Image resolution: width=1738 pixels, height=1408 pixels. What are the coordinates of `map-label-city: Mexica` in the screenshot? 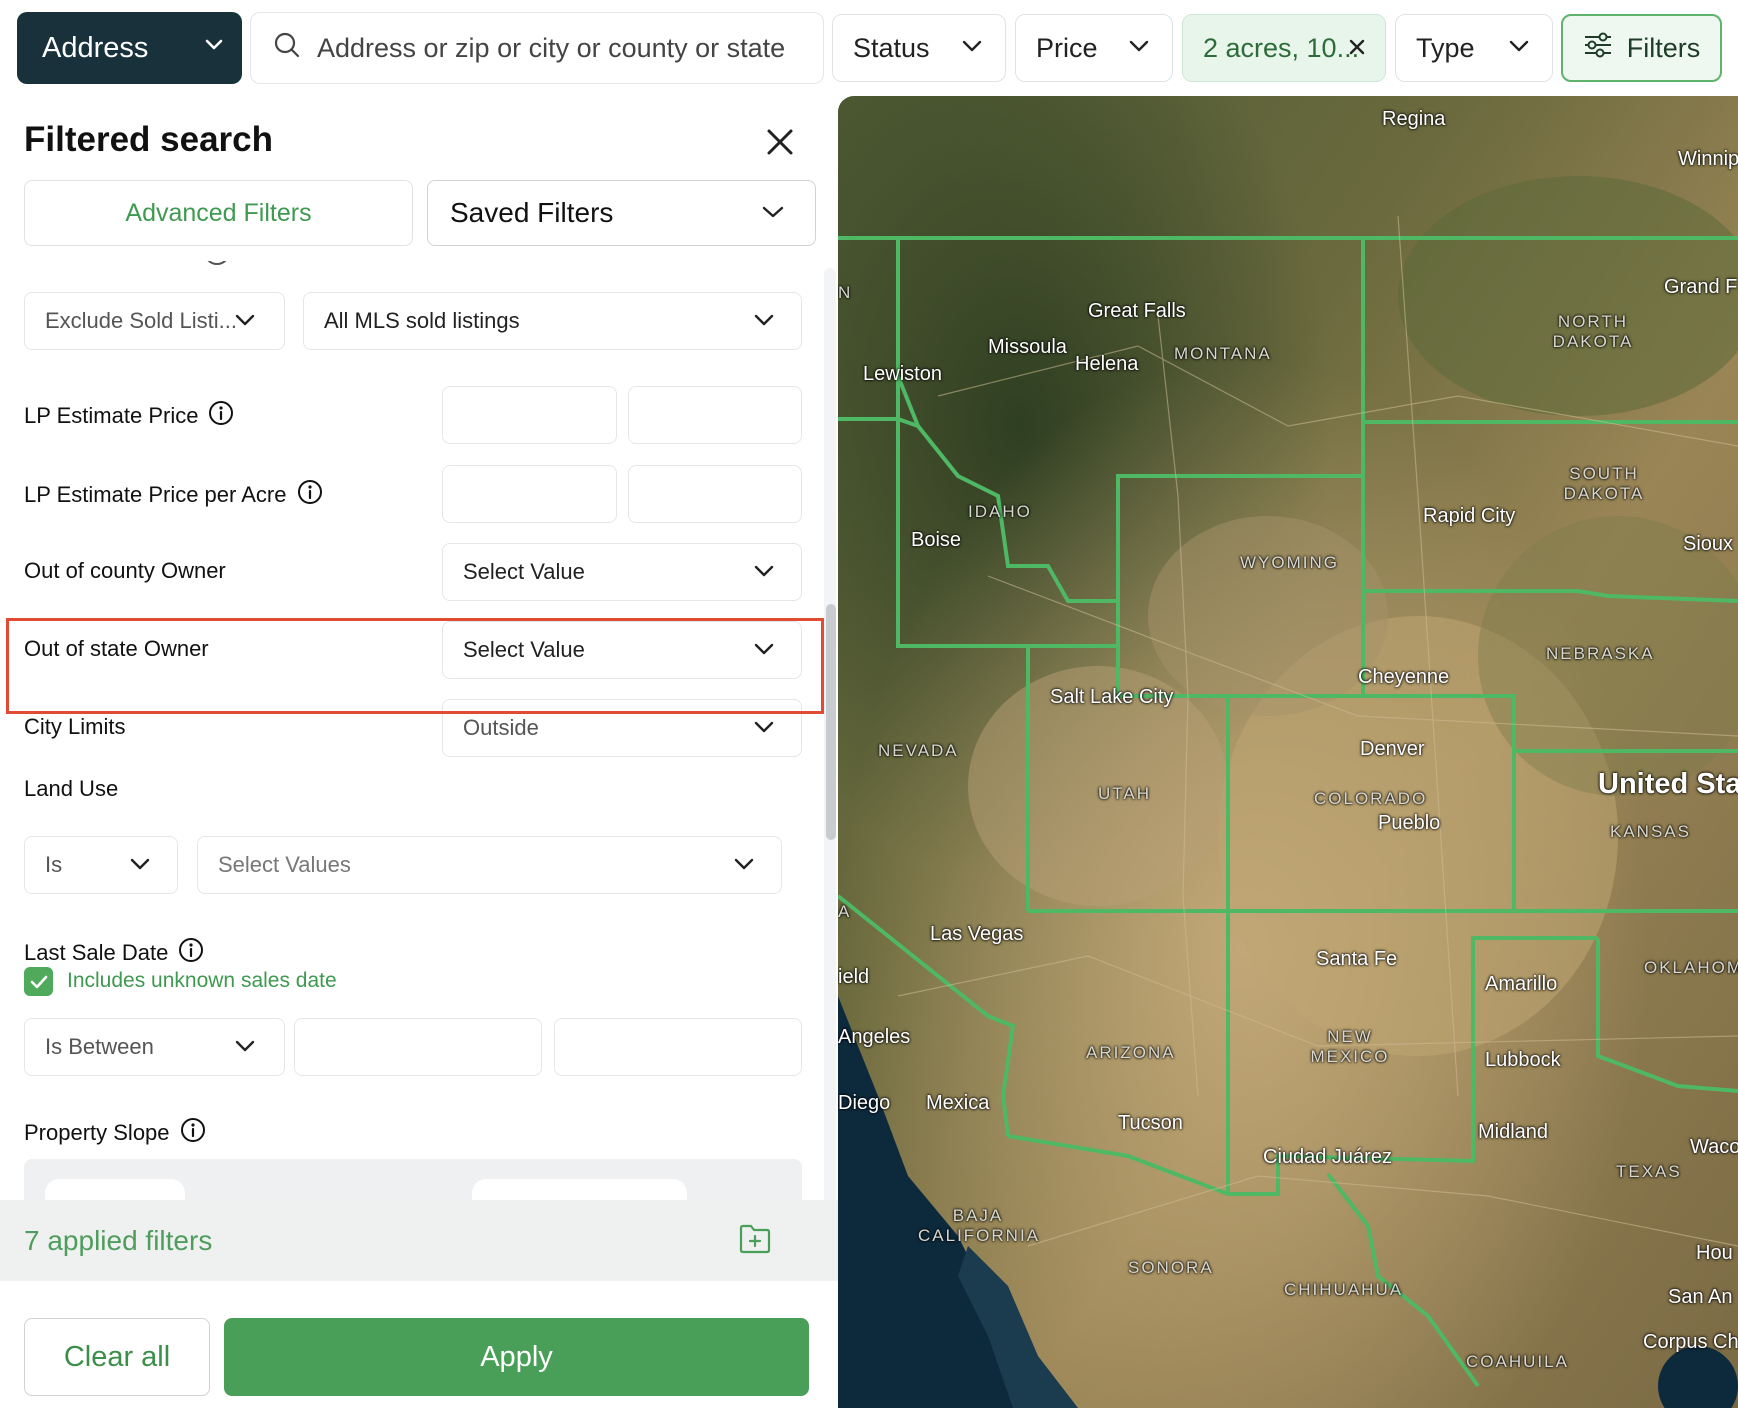 It's located at (958, 1103).